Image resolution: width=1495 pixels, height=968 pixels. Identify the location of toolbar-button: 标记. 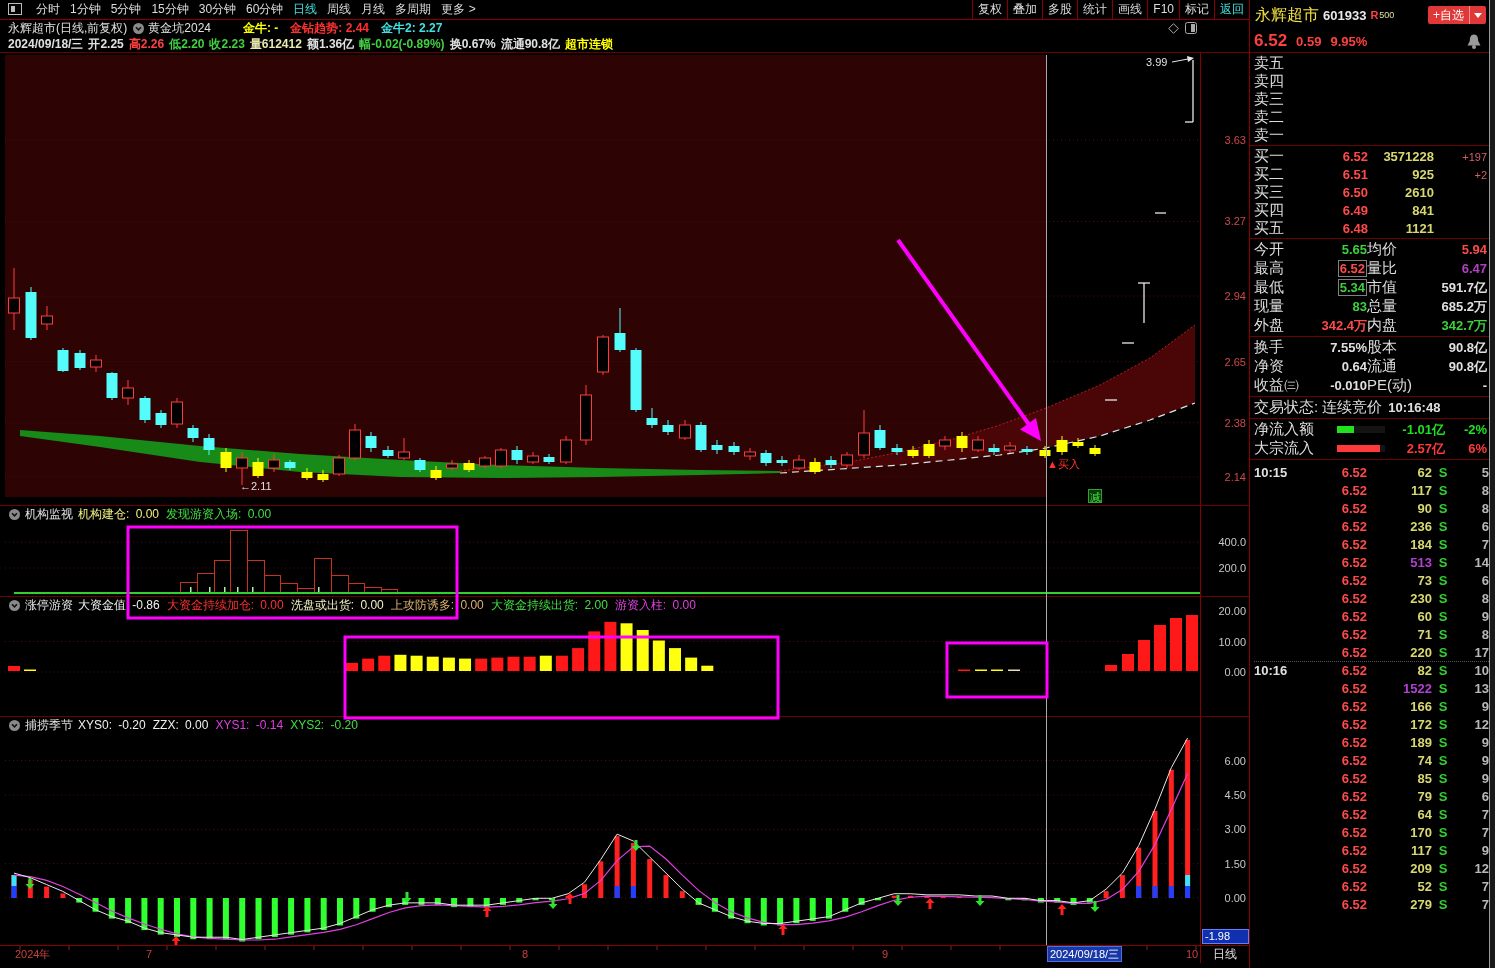
(1196, 9).